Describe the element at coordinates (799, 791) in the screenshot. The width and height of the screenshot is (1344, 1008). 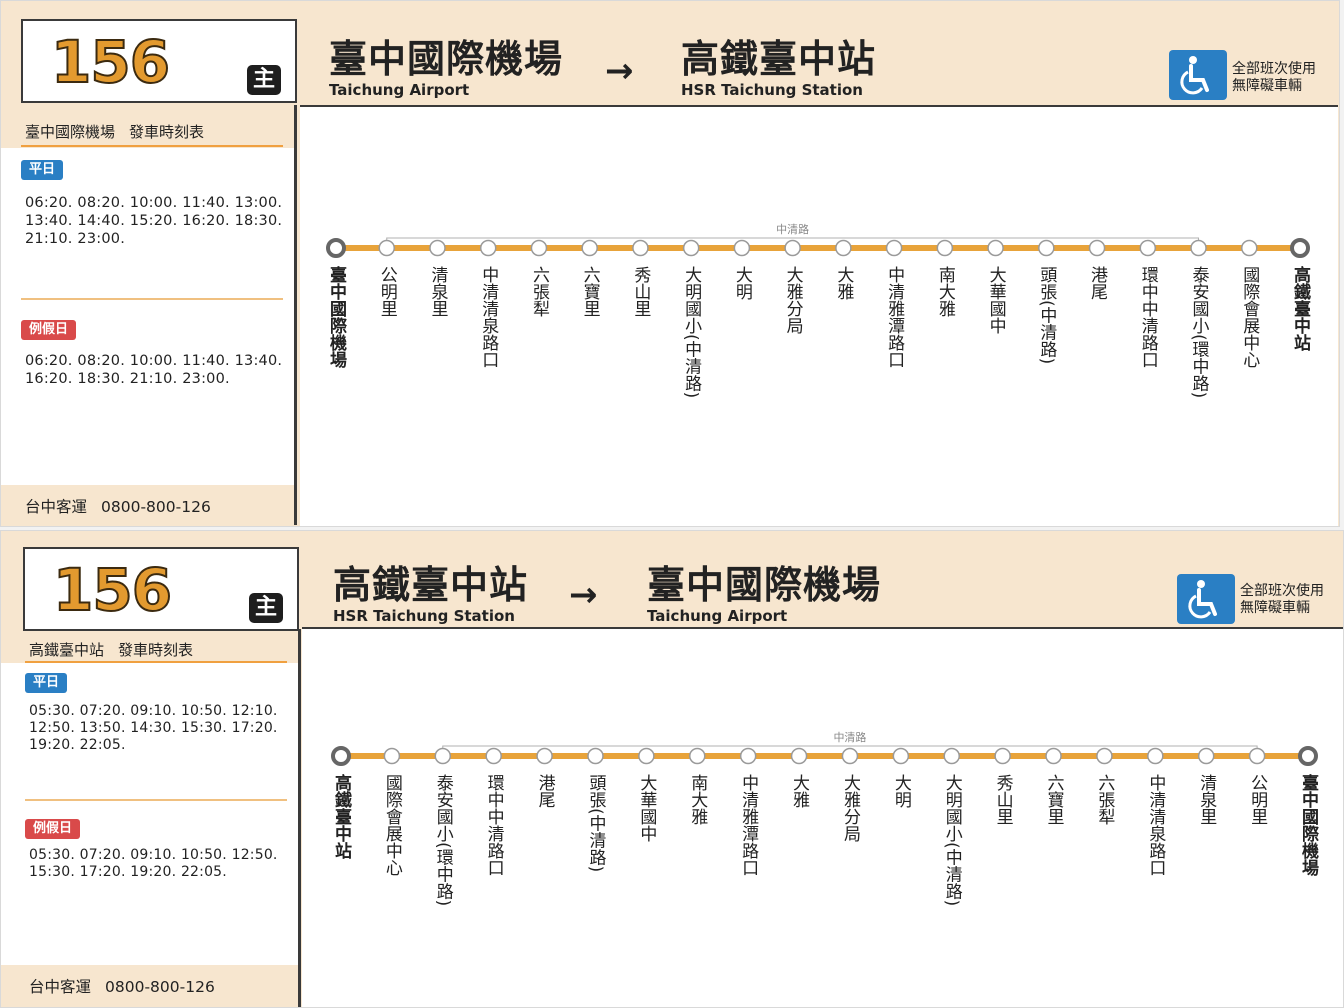
I see `stop-name: 大雅` at that location.